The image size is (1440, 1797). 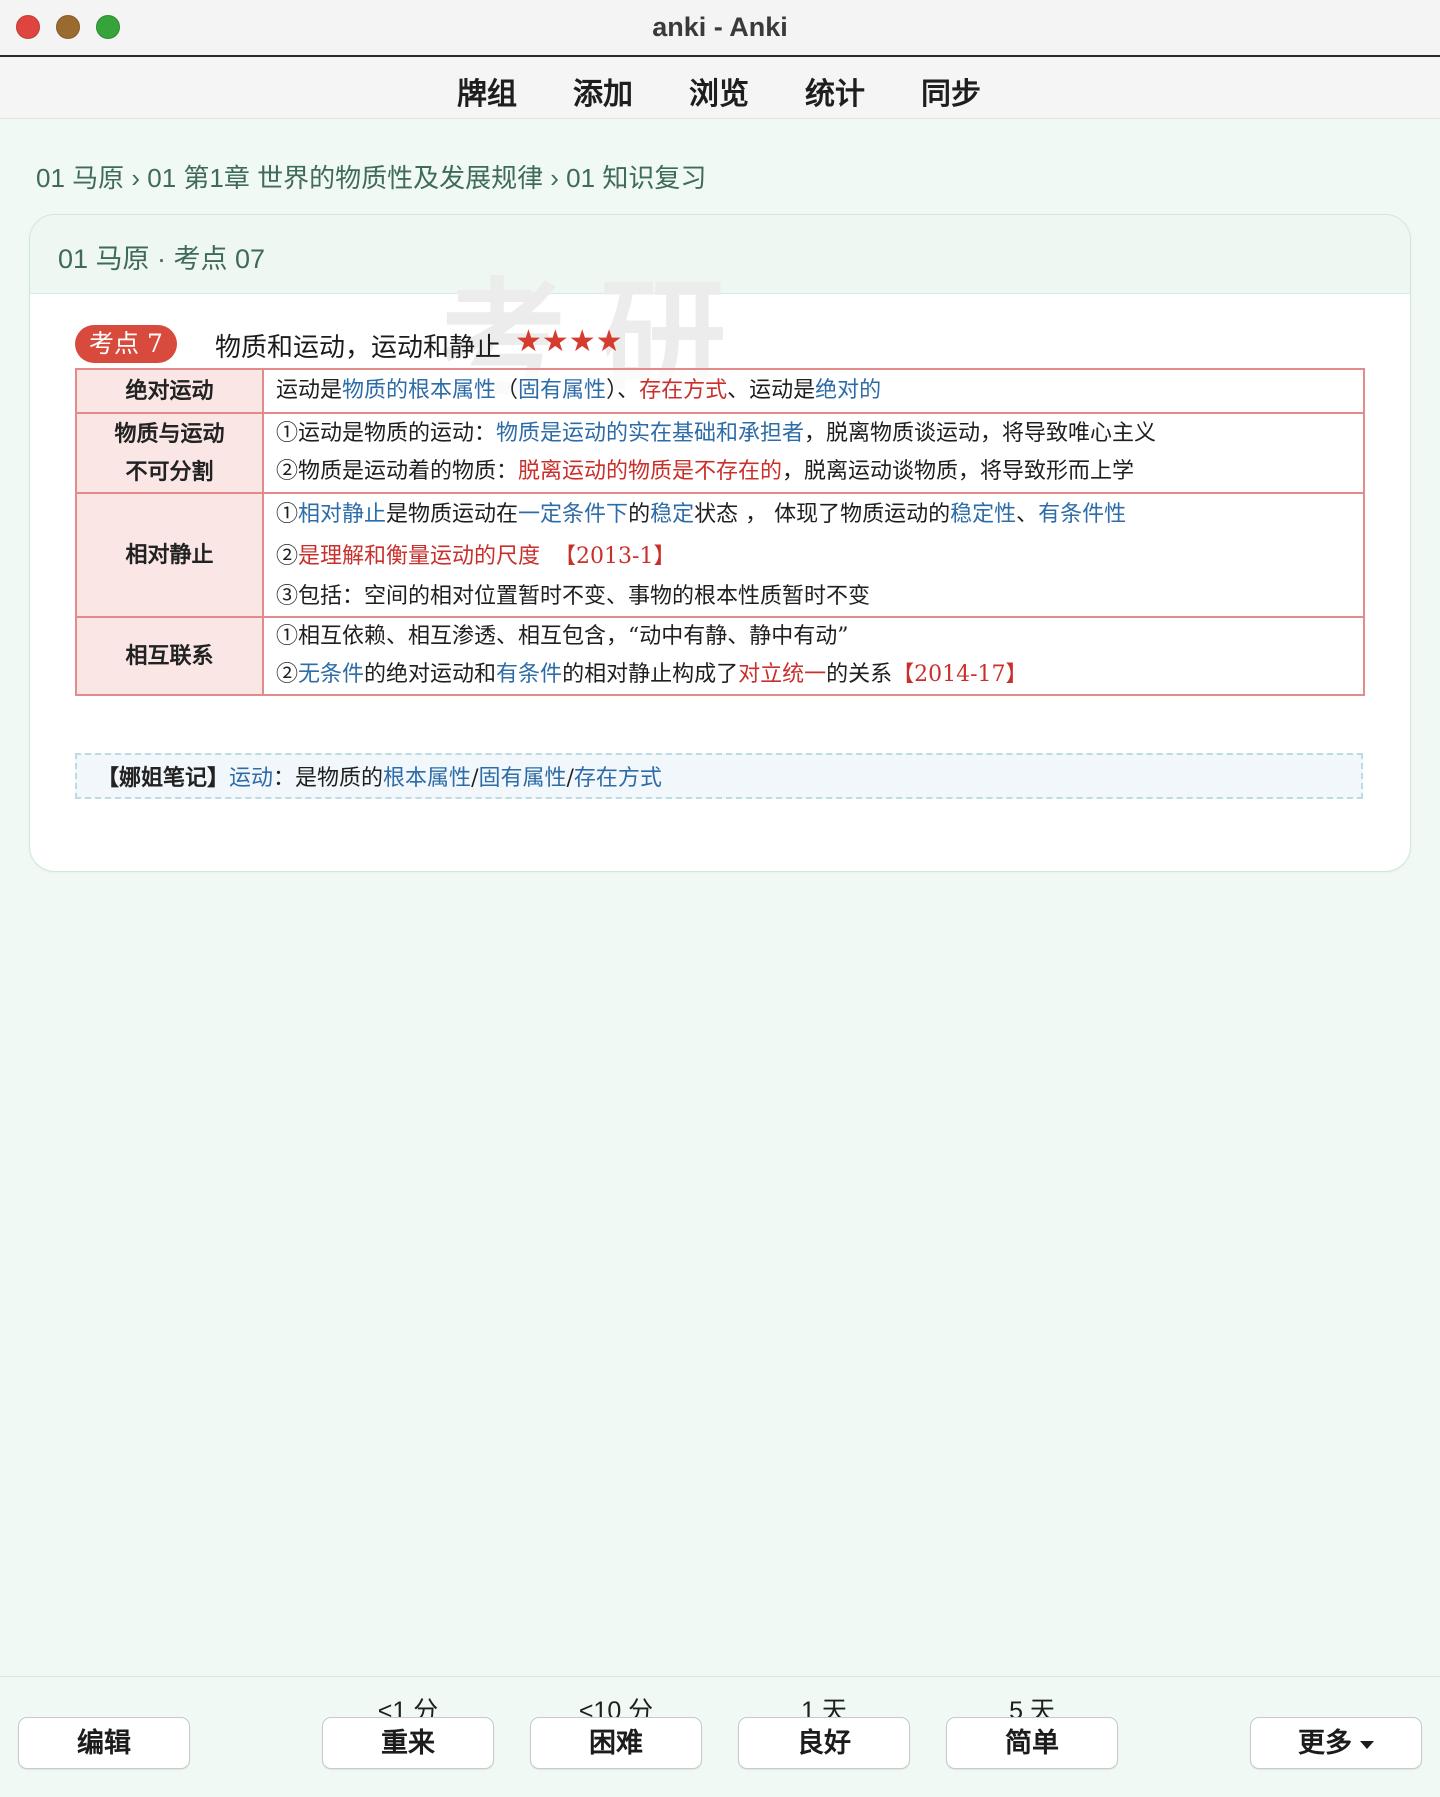 What do you see at coordinates (169, 656) in the screenshot?
I see `row-label: 相互联系` at bounding box center [169, 656].